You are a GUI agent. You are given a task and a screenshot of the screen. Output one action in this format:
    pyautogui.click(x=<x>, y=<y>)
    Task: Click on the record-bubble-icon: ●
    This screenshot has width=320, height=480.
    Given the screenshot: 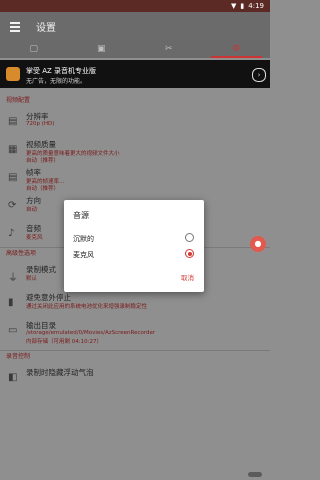 What is the action you would take?
    pyautogui.click(x=258, y=244)
    